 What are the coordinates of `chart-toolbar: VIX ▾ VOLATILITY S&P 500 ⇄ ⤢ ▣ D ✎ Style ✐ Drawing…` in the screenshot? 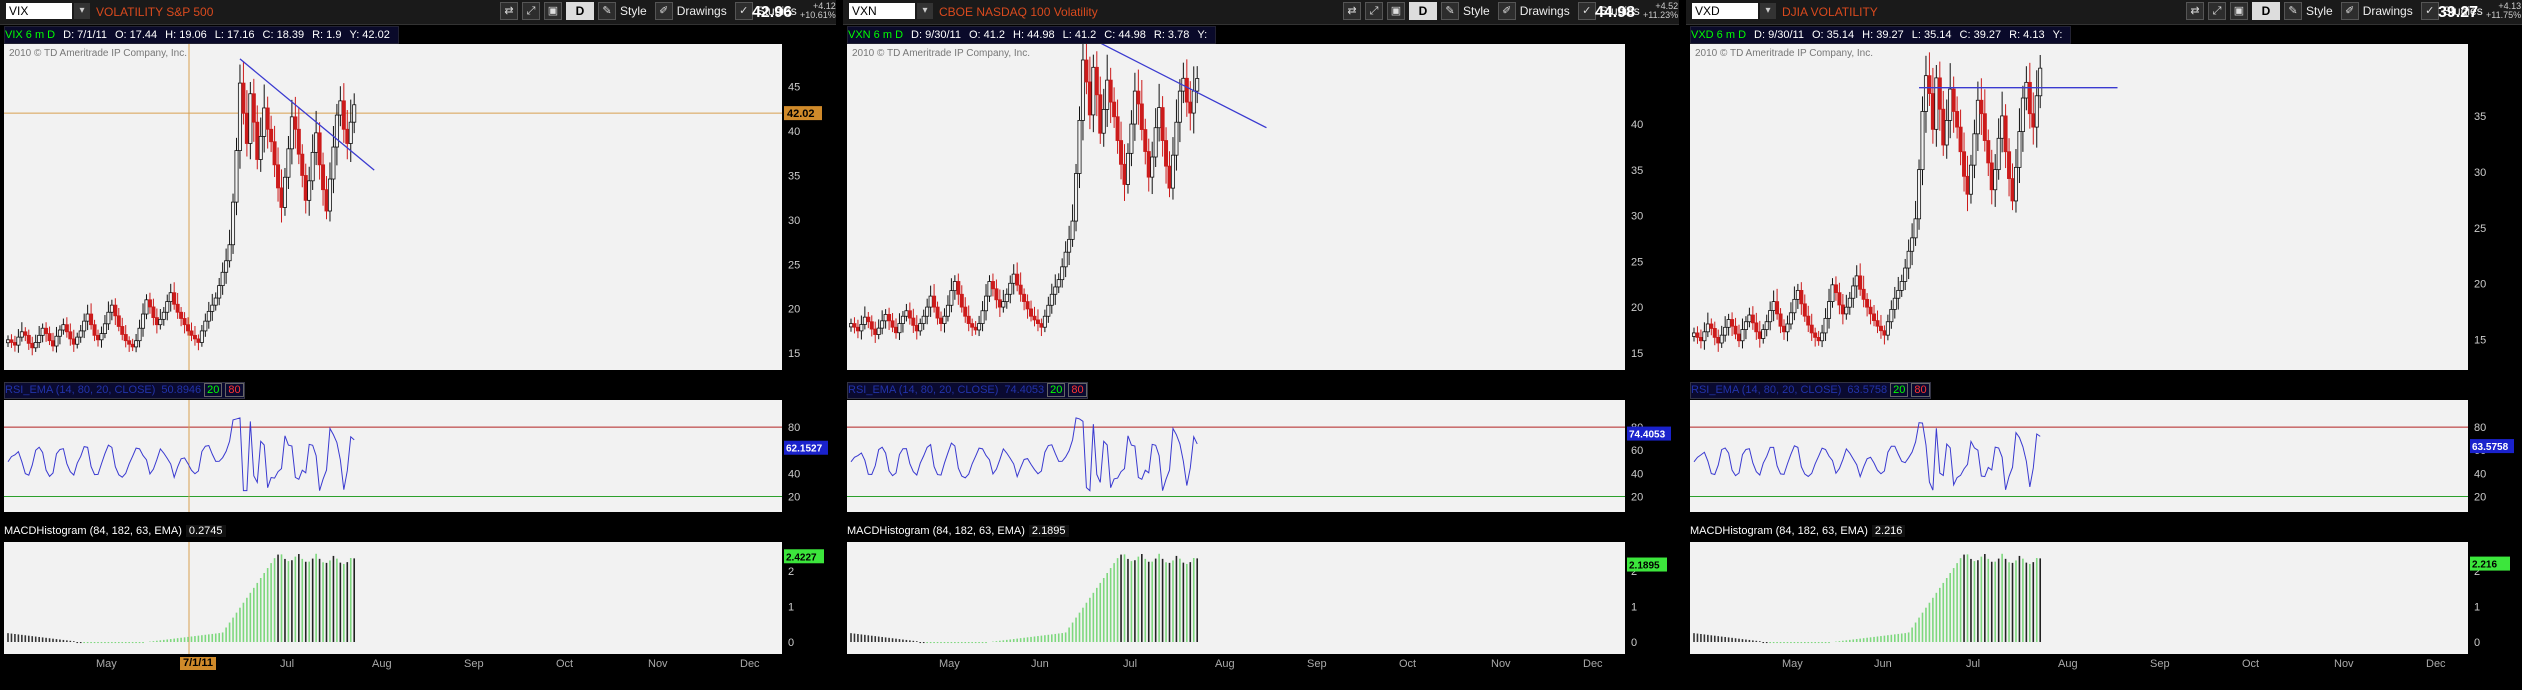 It's located at (418, 12).